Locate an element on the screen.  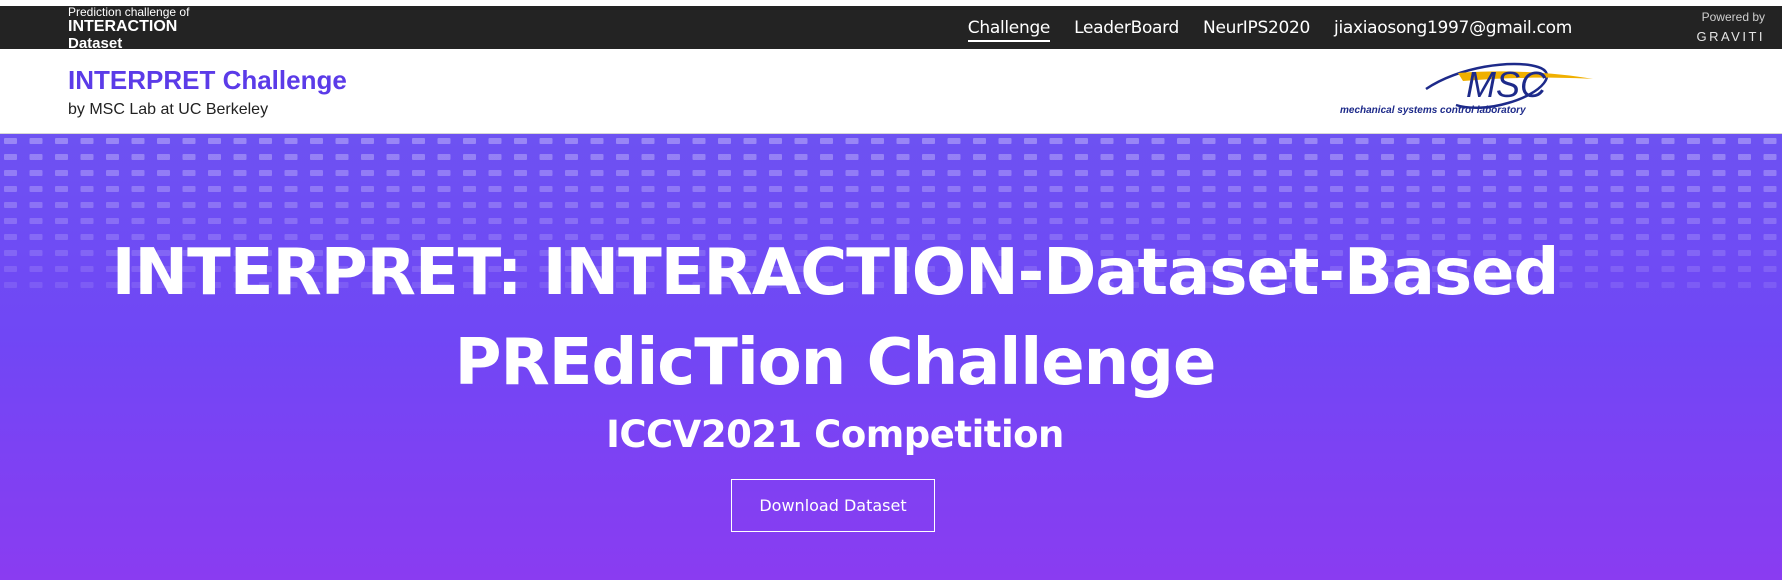
nav-neurips2020: NeurIPS2020 is located at coordinates (1256, 28).